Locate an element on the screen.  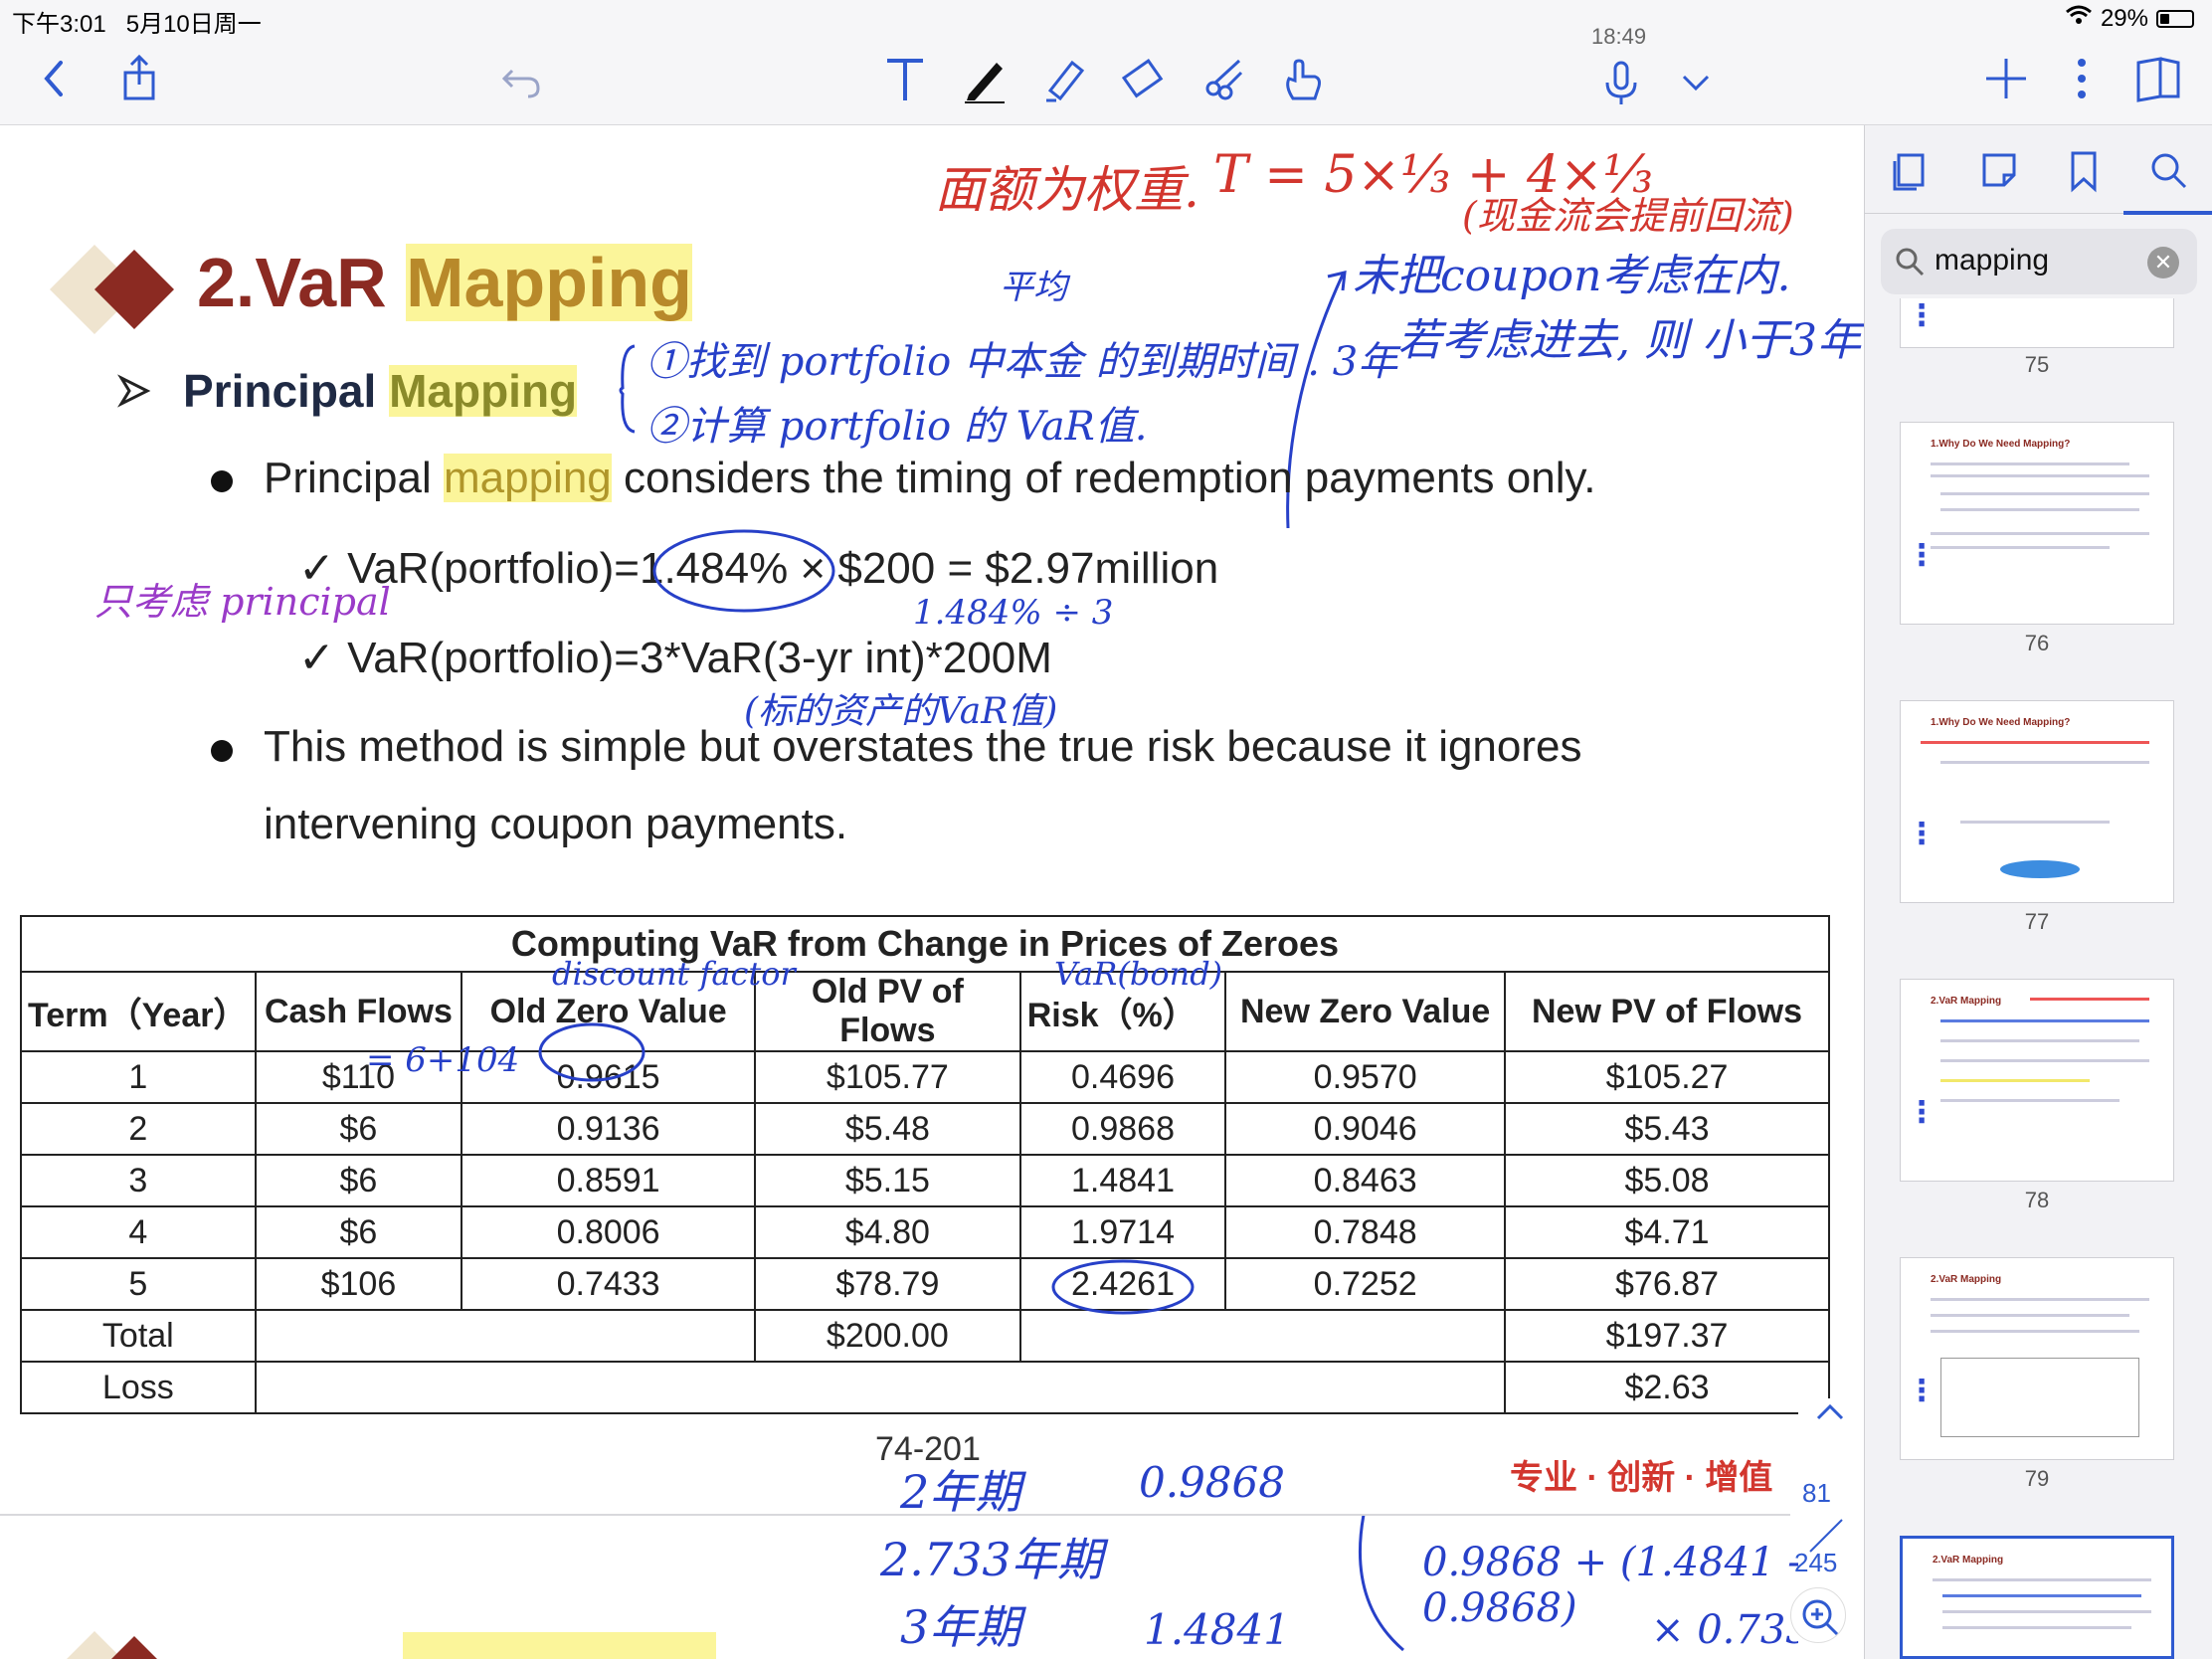
table-cell: 0.9136 is located at coordinates (608, 1129).